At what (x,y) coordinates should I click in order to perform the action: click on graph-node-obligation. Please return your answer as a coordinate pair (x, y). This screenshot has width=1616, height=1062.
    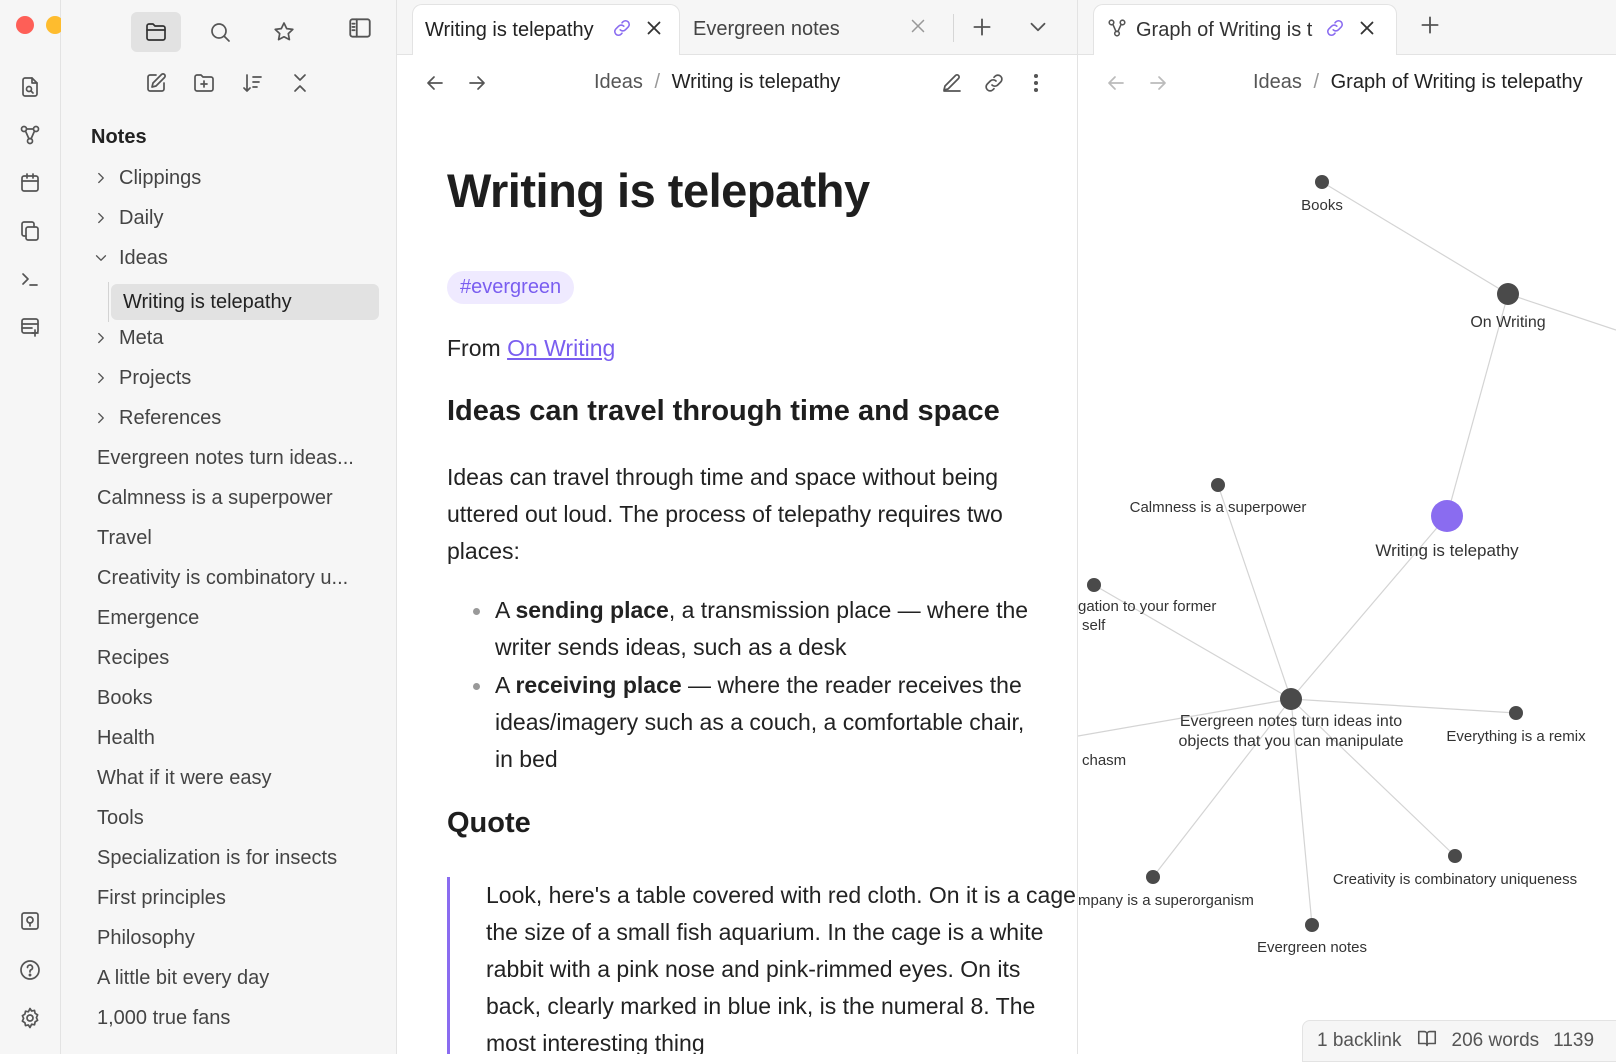
    Looking at the image, I should click on (1094, 585).